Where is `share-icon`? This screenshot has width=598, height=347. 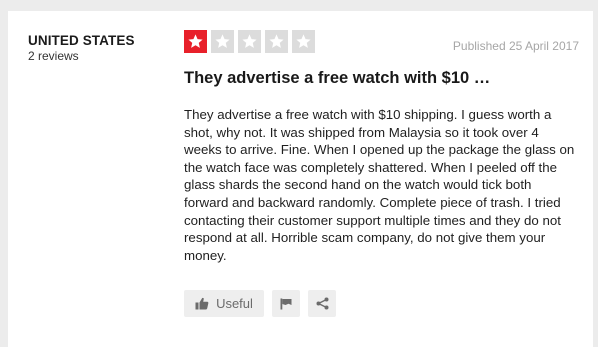 share-icon is located at coordinates (322, 303).